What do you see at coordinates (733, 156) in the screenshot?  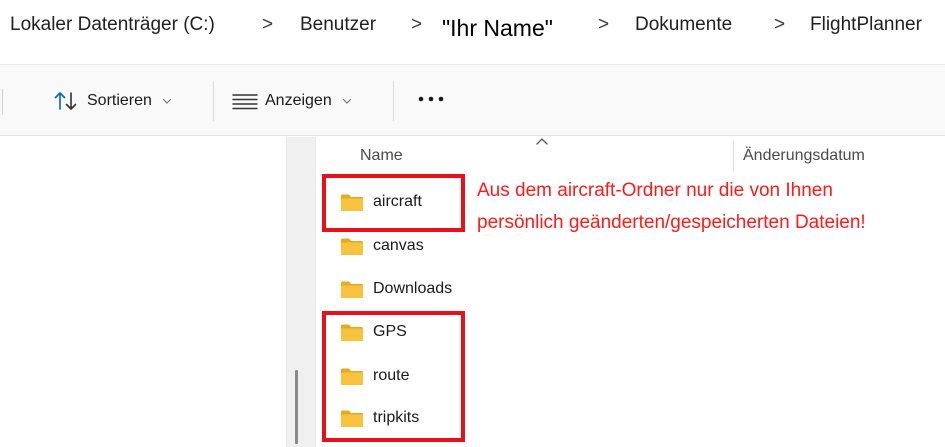 I see `column-divider` at bounding box center [733, 156].